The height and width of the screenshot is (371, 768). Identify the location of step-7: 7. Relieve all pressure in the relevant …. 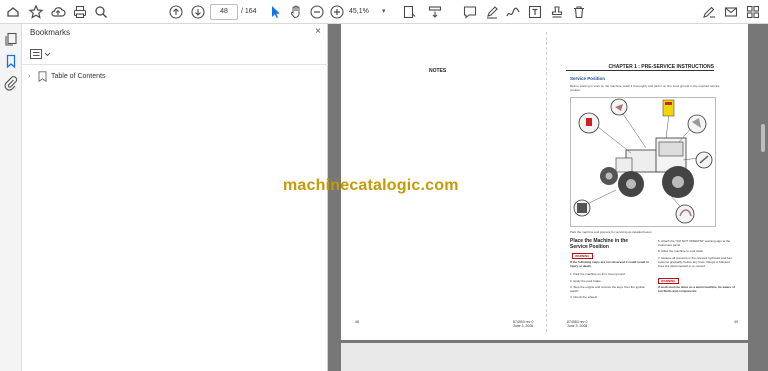
(695, 262).